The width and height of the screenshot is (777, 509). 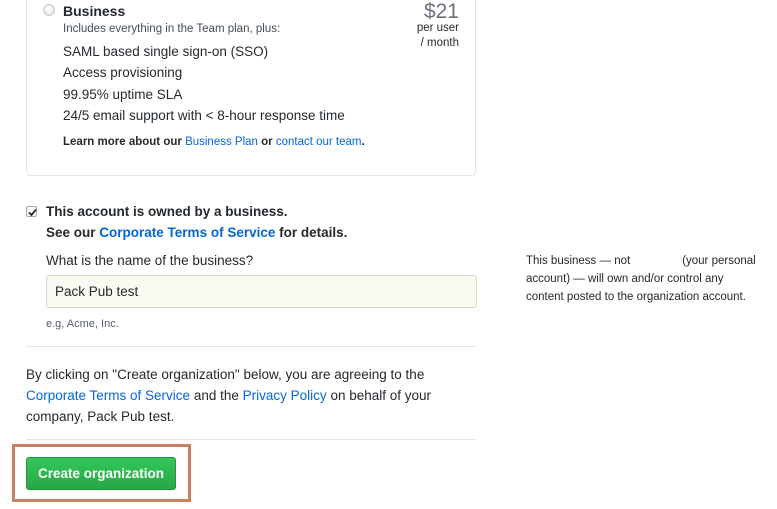 What do you see at coordinates (319, 142) in the screenshot?
I see `contact-team-link: contact our team` at bounding box center [319, 142].